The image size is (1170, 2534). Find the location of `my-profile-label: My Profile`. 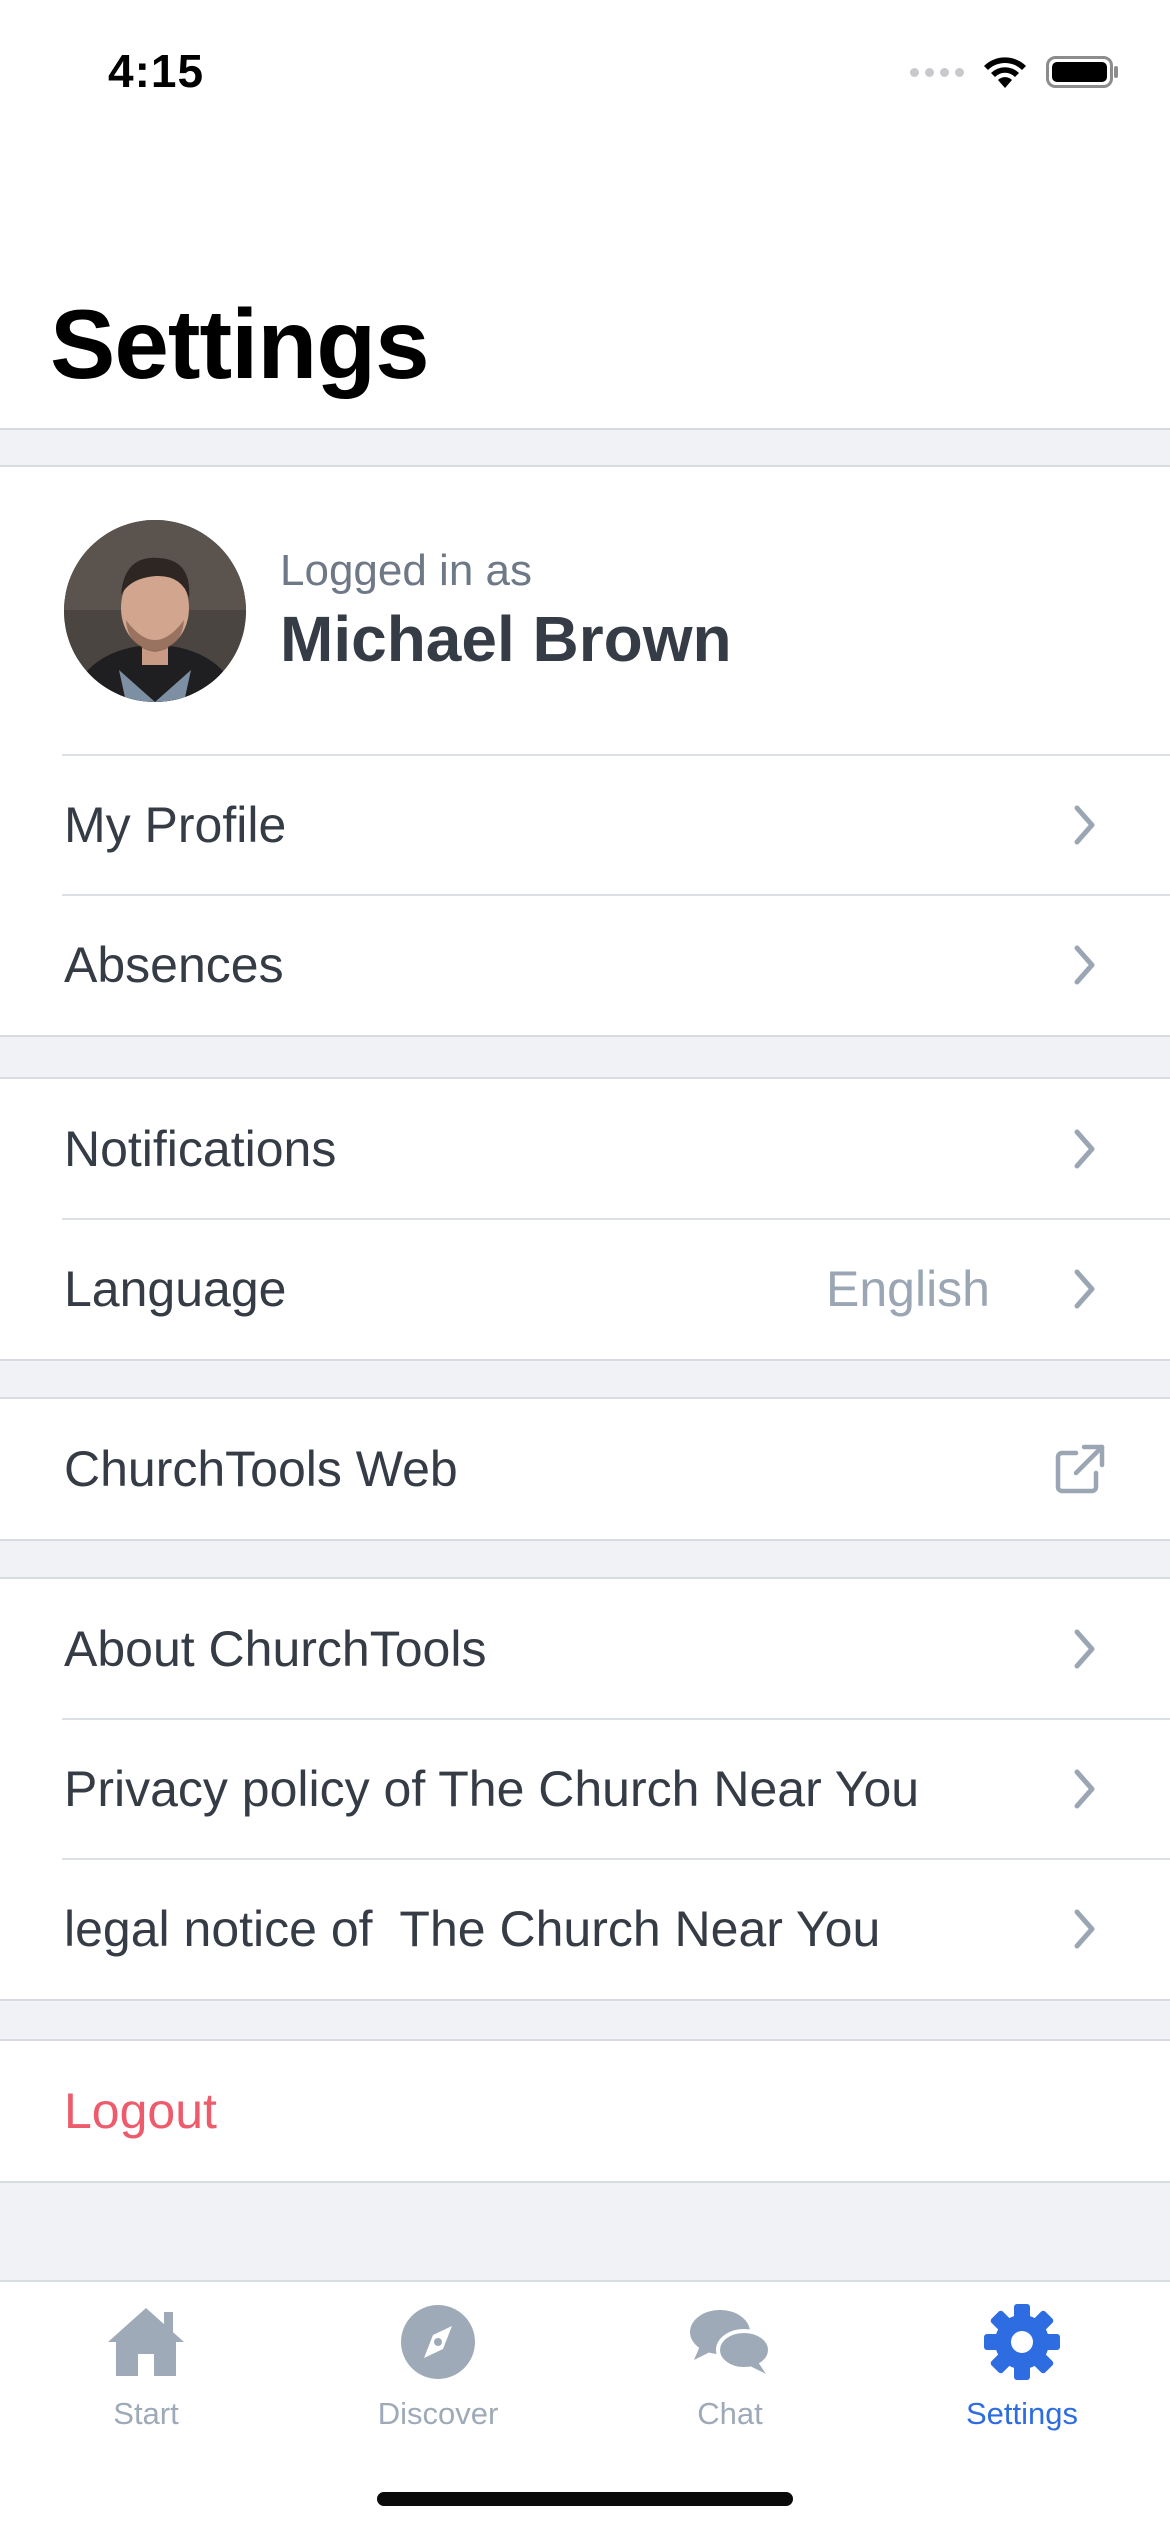

my-profile-label: My Profile is located at coordinates (175, 825).